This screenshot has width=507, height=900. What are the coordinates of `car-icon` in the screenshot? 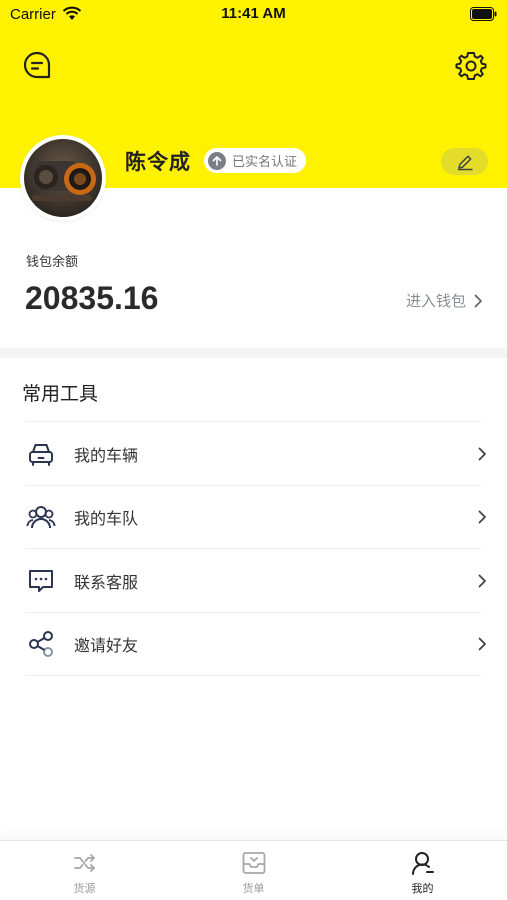 It's located at (41, 454).